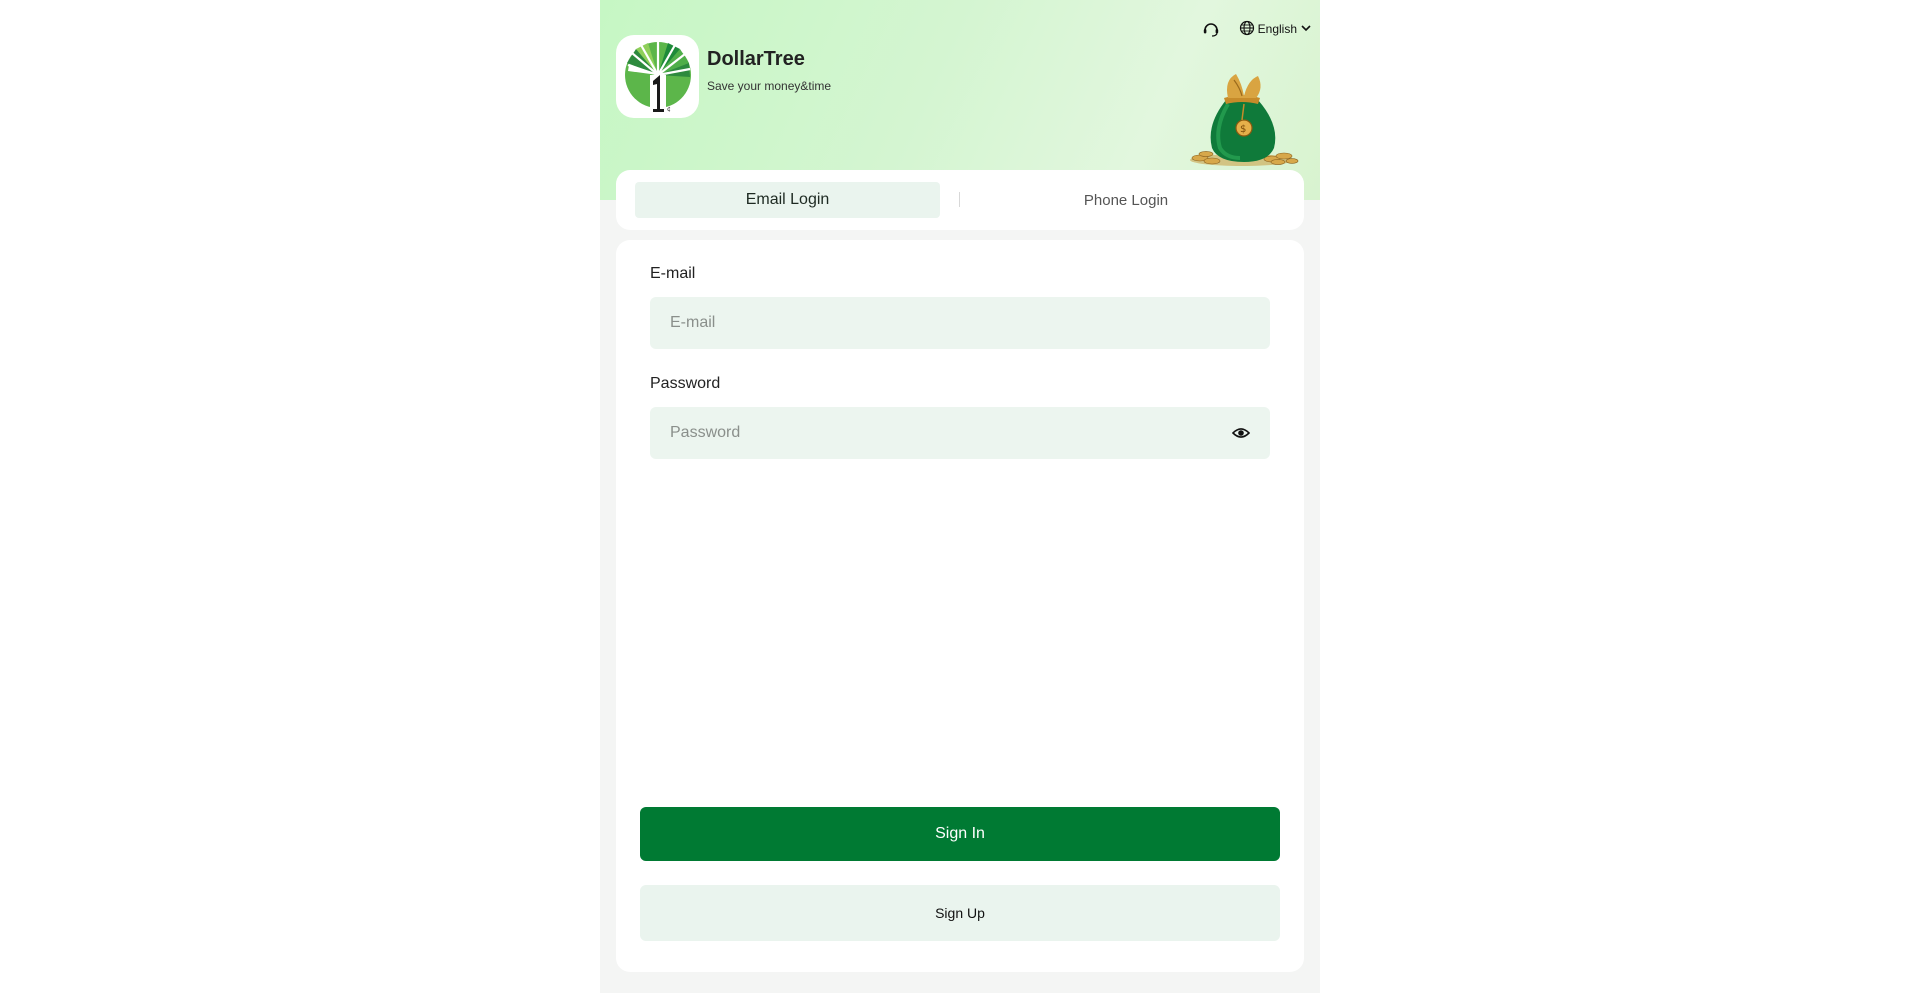 The image size is (1920, 993). Describe the element at coordinates (1241, 435) in the screenshot. I see `eye-icon` at that location.